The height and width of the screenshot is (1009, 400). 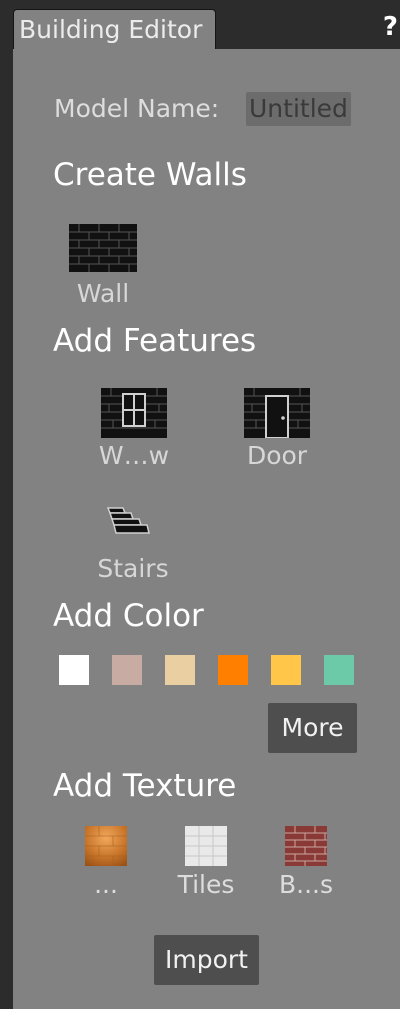 I want to click on window-icon, so click(x=134, y=413).